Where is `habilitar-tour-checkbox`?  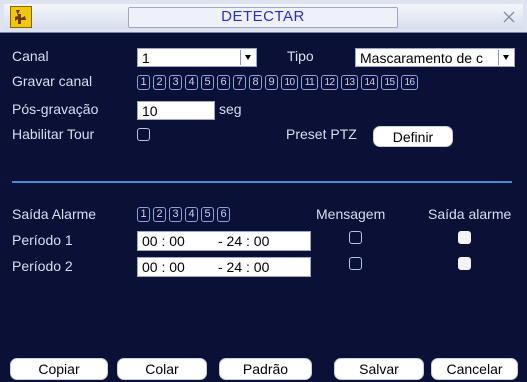 habilitar-tour-checkbox is located at coordinates (143, 134).